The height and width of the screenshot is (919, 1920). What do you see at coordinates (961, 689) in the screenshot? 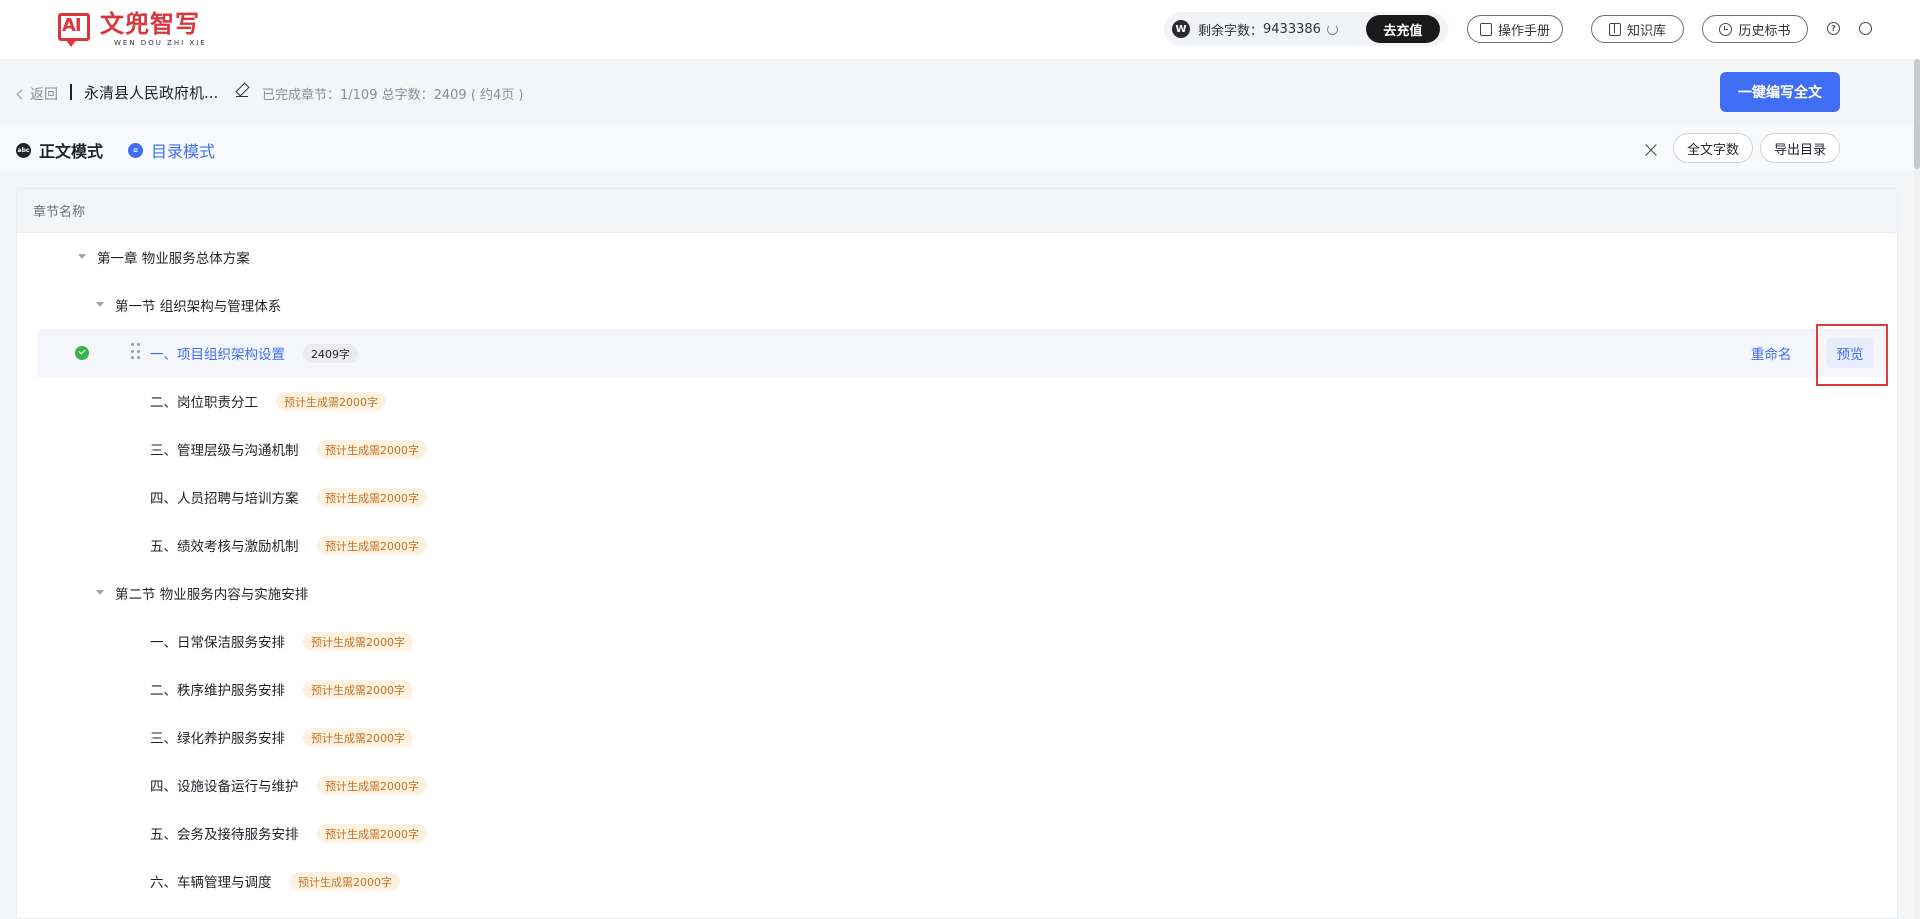
I see `section-item: 二、秩序维护服务安排 预计生成需2000字` at bounding box center [961, 689].